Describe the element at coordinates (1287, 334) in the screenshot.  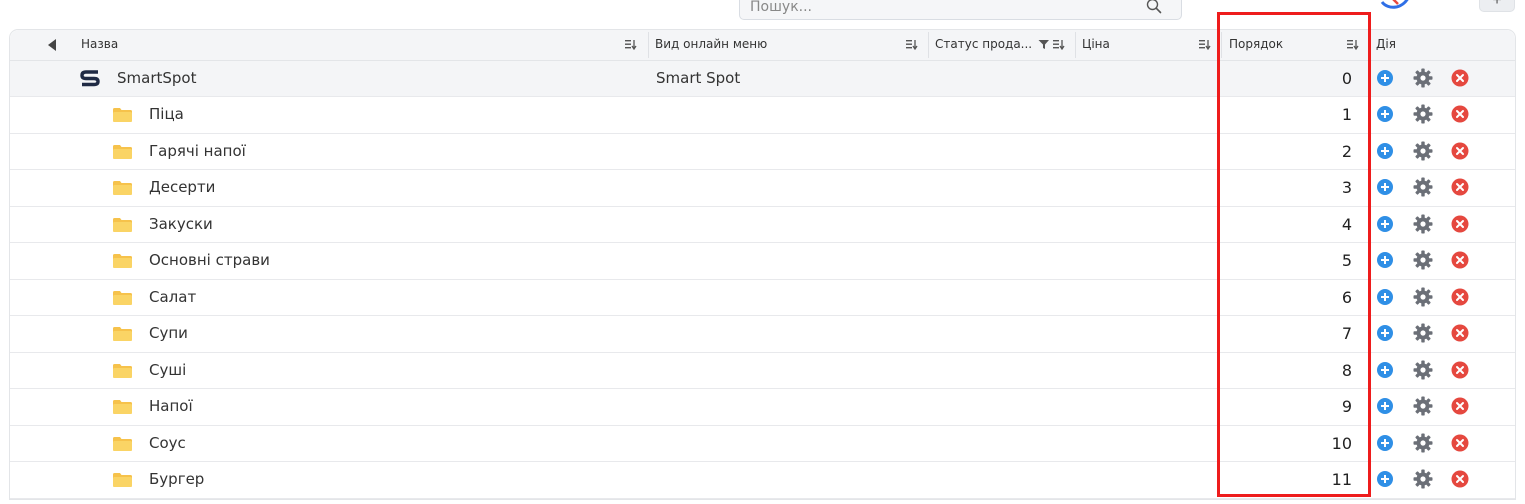
I see `row-order: 7` at that location.